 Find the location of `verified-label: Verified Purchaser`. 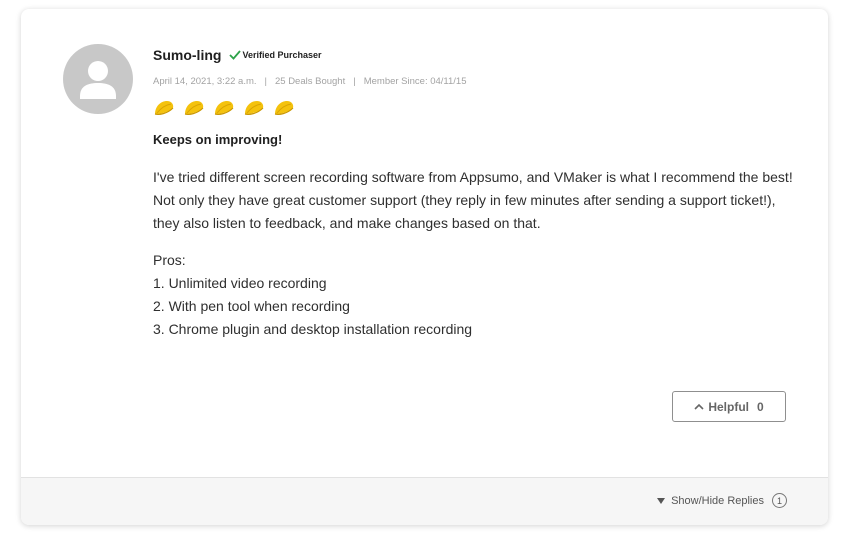

verified-label: Verified Purchaser is located at coordinates (282, 55).